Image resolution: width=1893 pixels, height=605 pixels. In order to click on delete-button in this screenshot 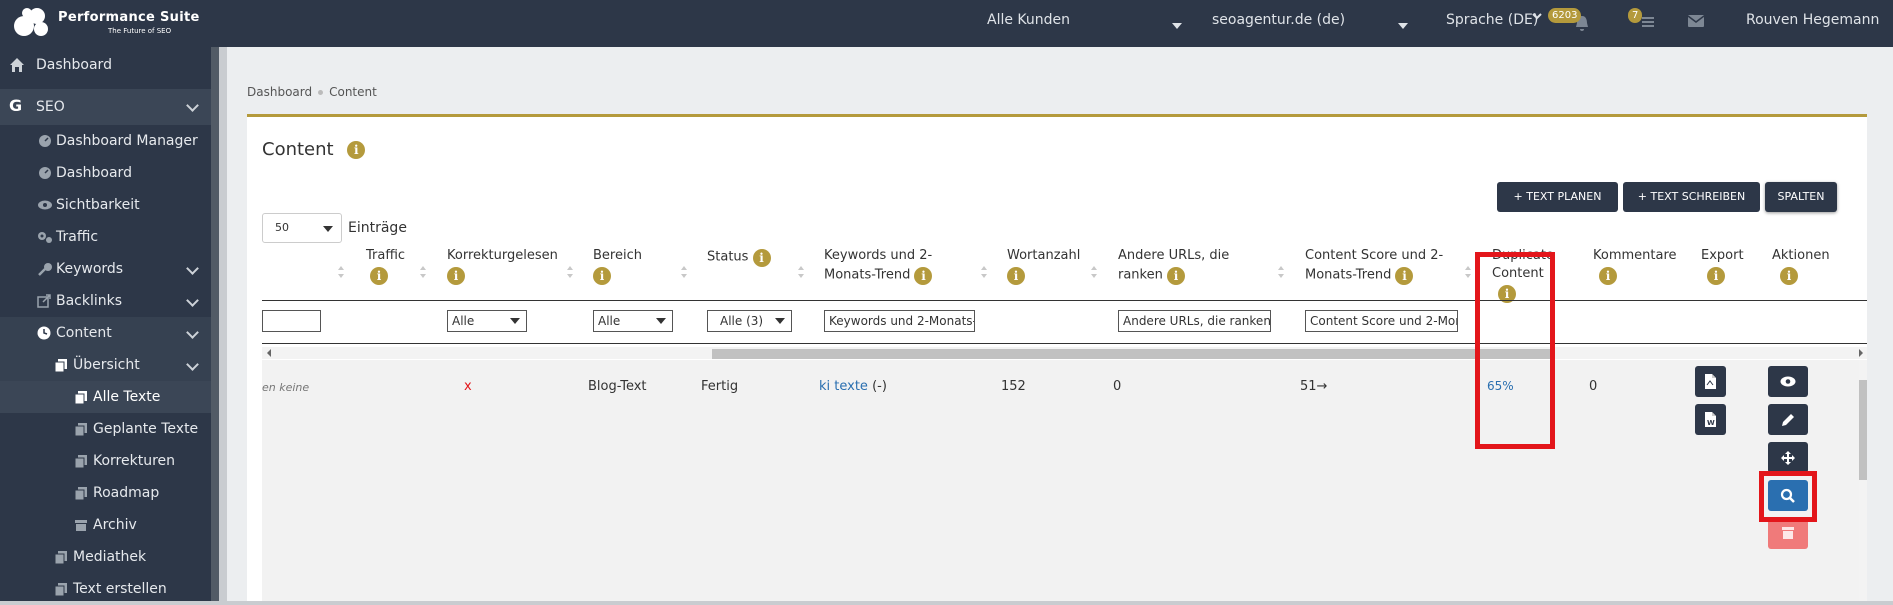, I will do `click(1788, 533)`.